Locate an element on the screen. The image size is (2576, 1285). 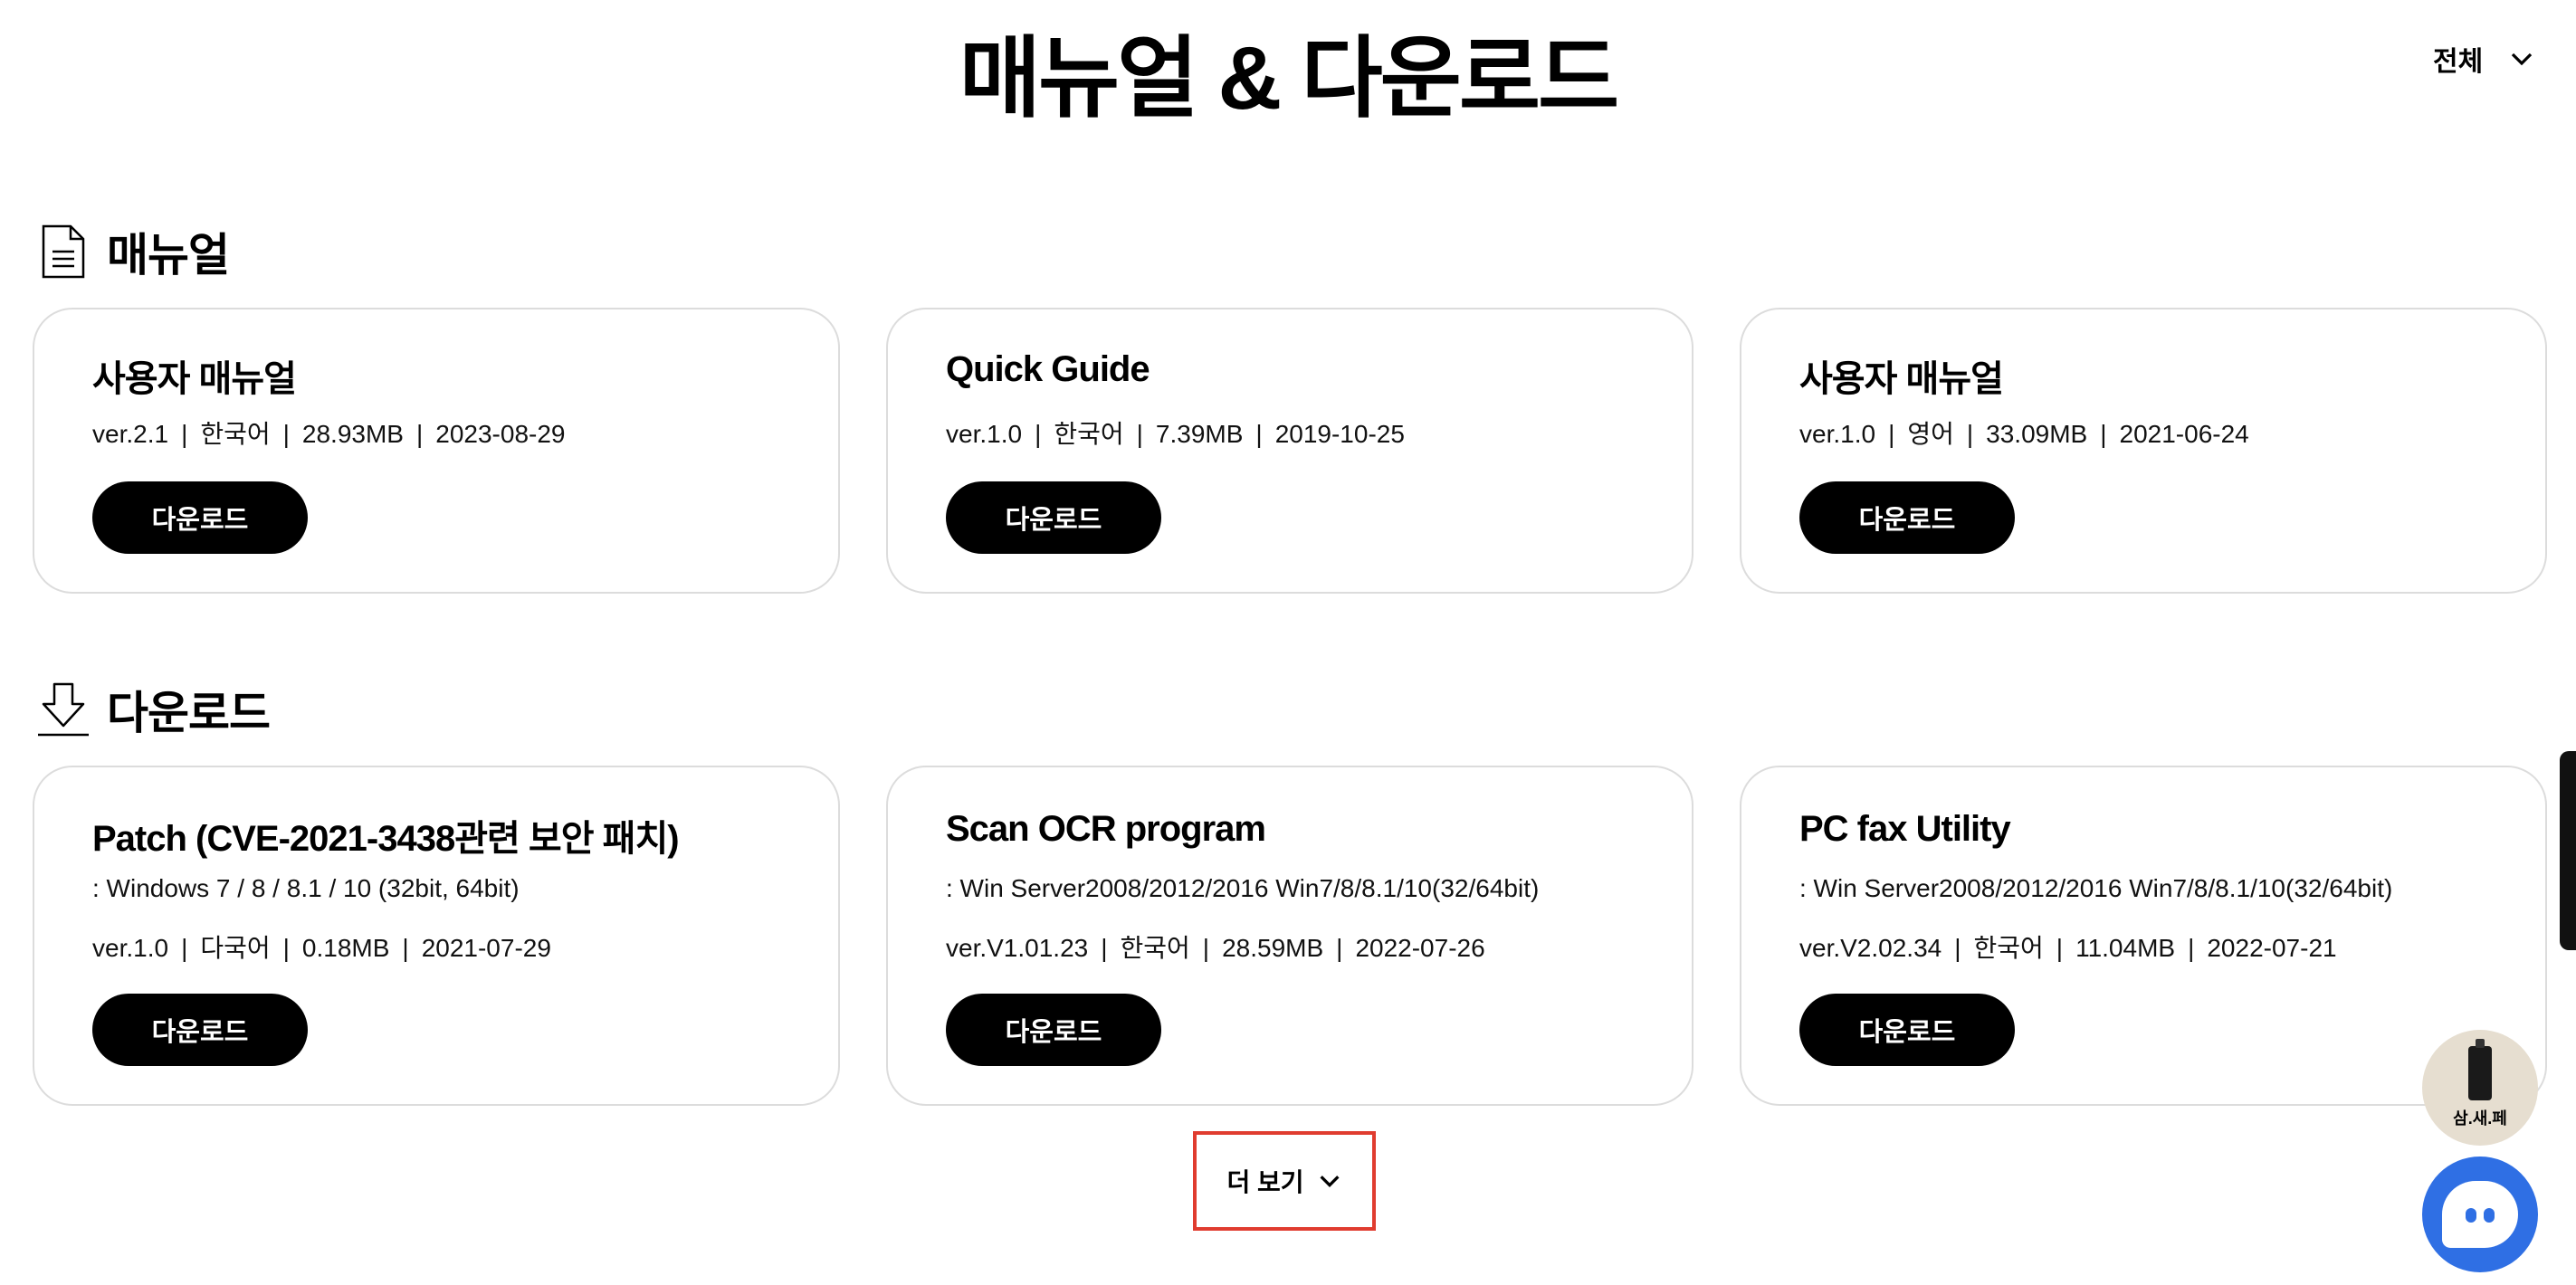
file-size: 0.18MB is located at coordinates (345, 948).